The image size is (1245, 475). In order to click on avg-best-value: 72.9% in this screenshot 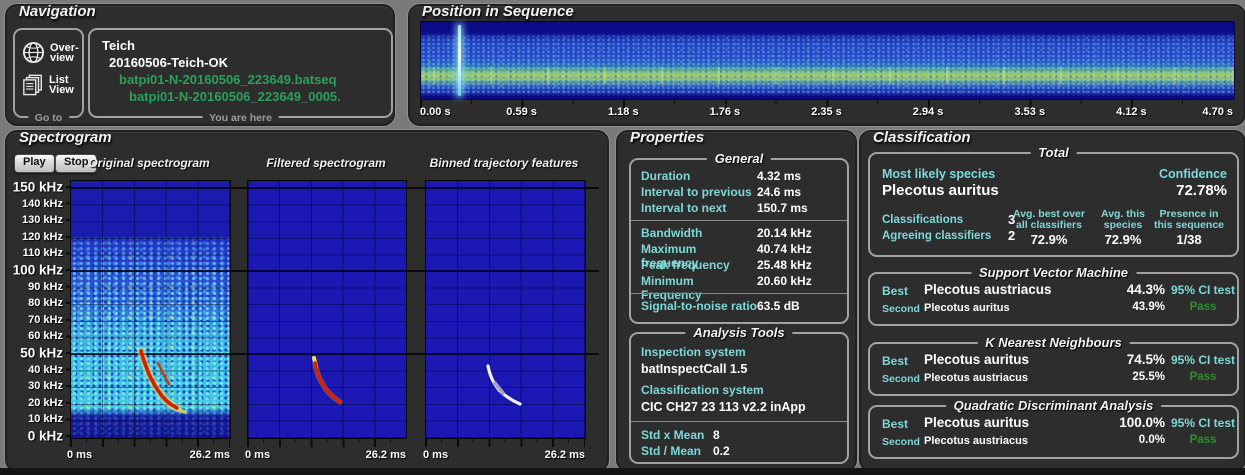, I will do `click(1049, 239)`.